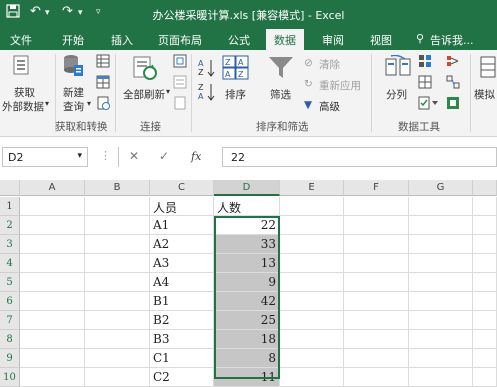 The width and height of the screenshot is (497, 387). I want to click on table-cell: A3, so click(182, 263).